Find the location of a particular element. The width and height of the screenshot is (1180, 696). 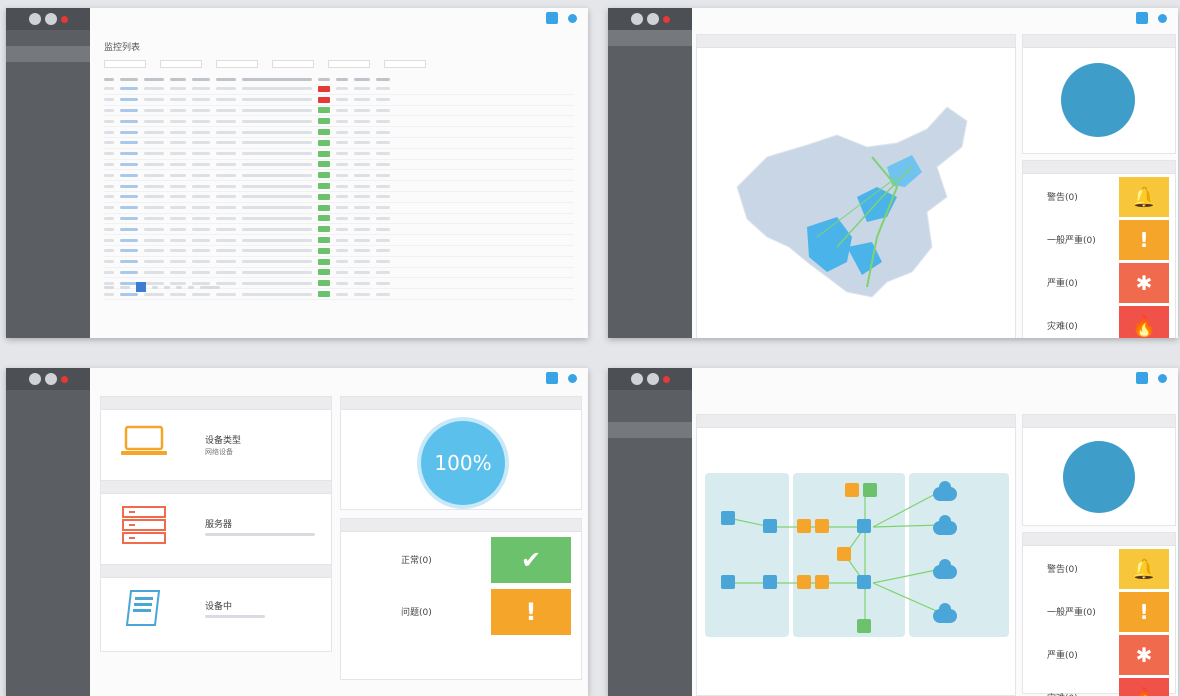

nav-menu is located at coordinates (650, 438).